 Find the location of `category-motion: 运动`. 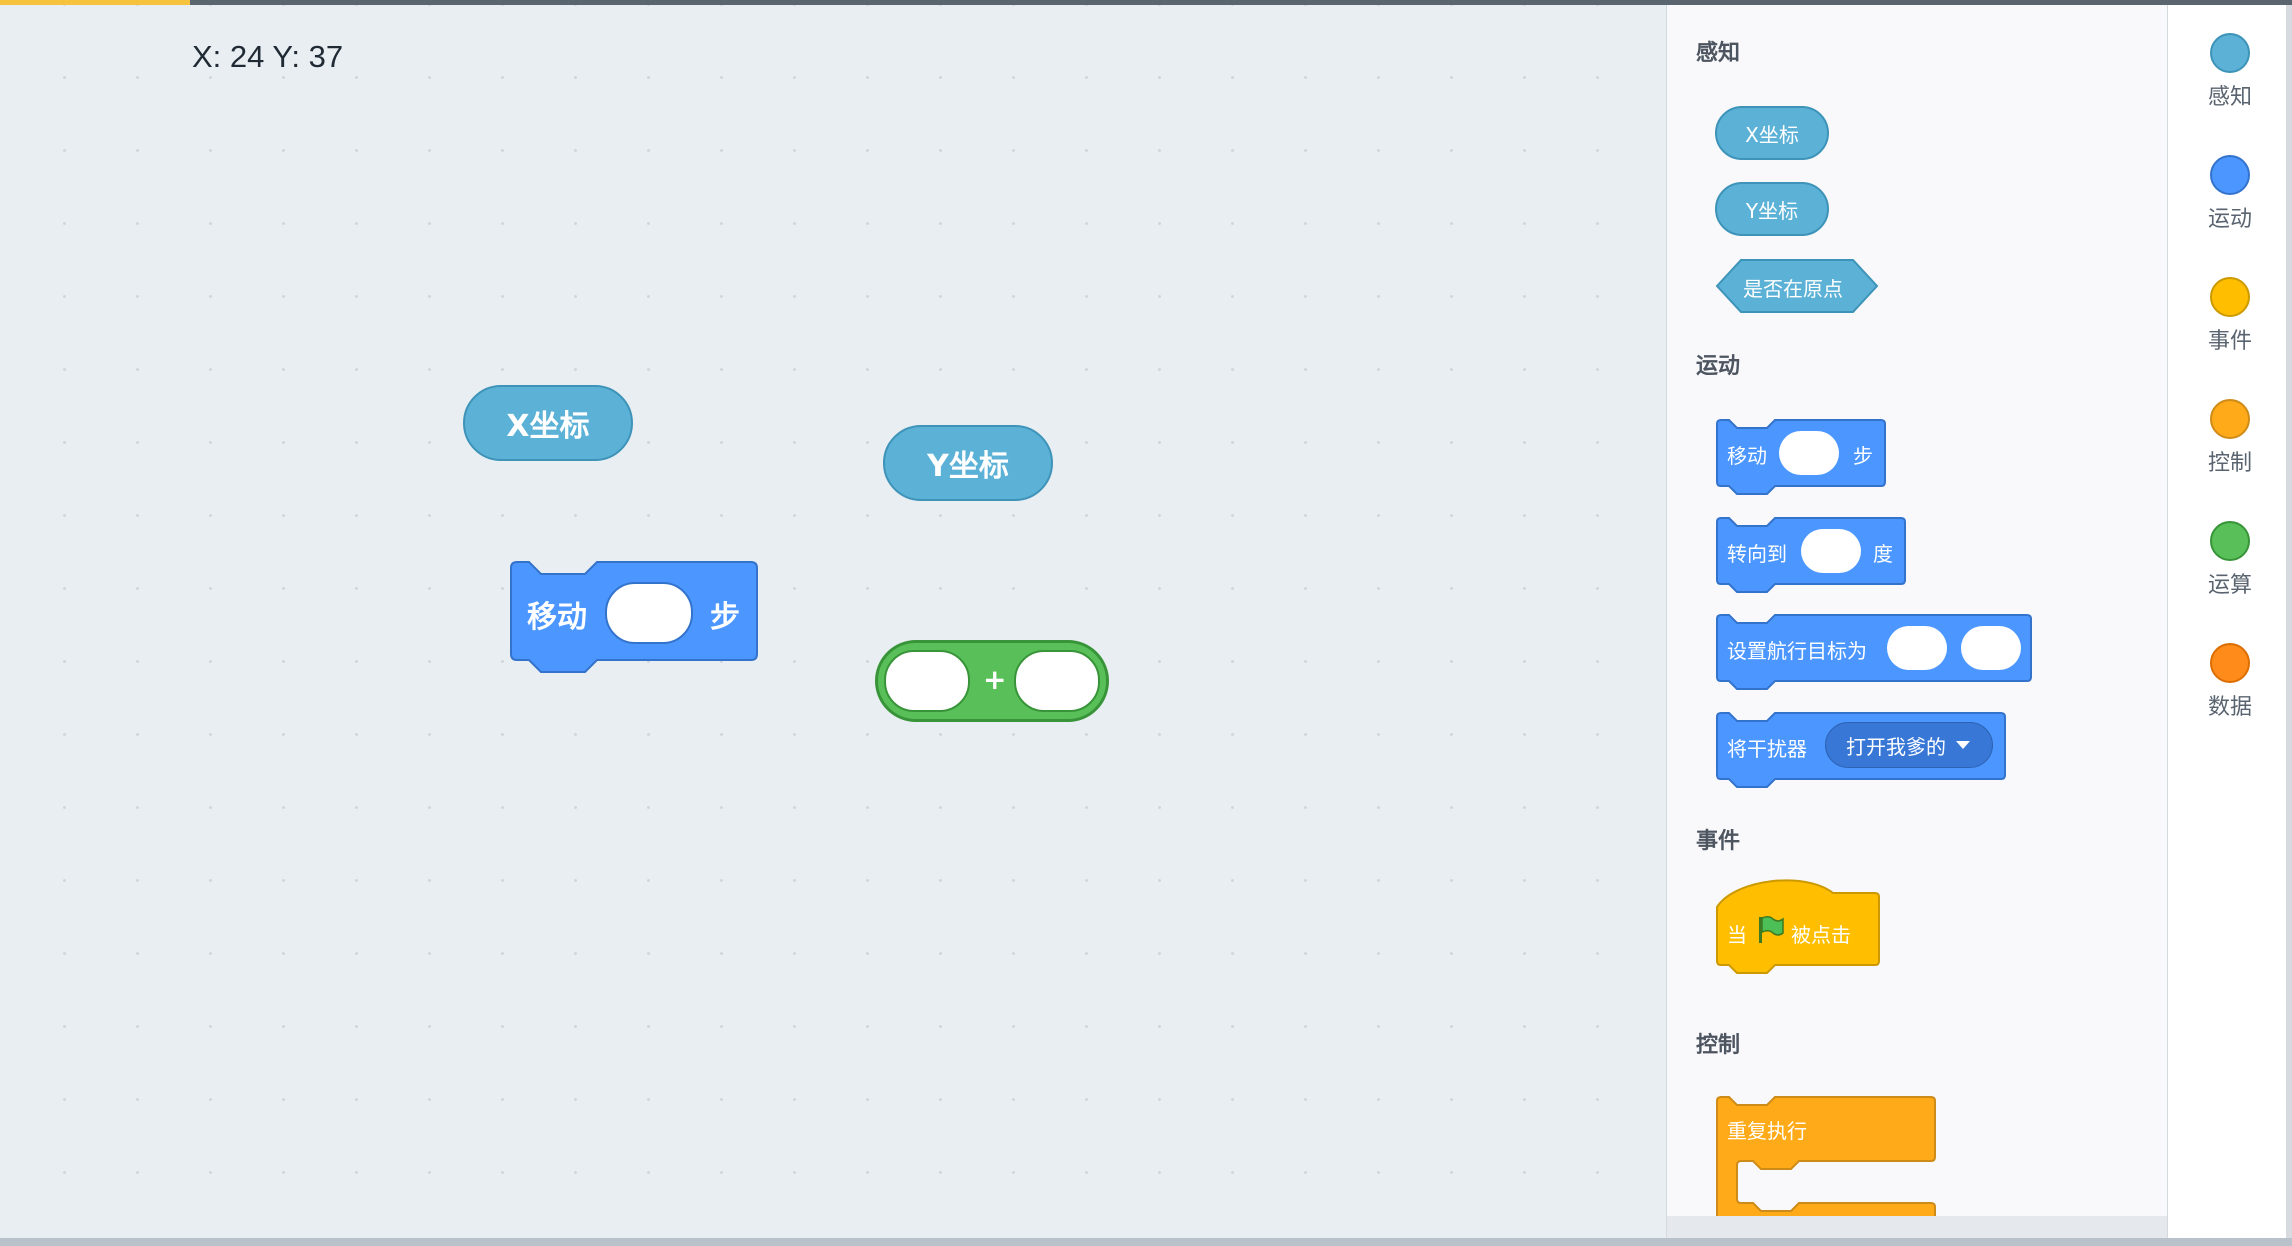

category-motion: 运动 is located at coordinates (2230, 194).